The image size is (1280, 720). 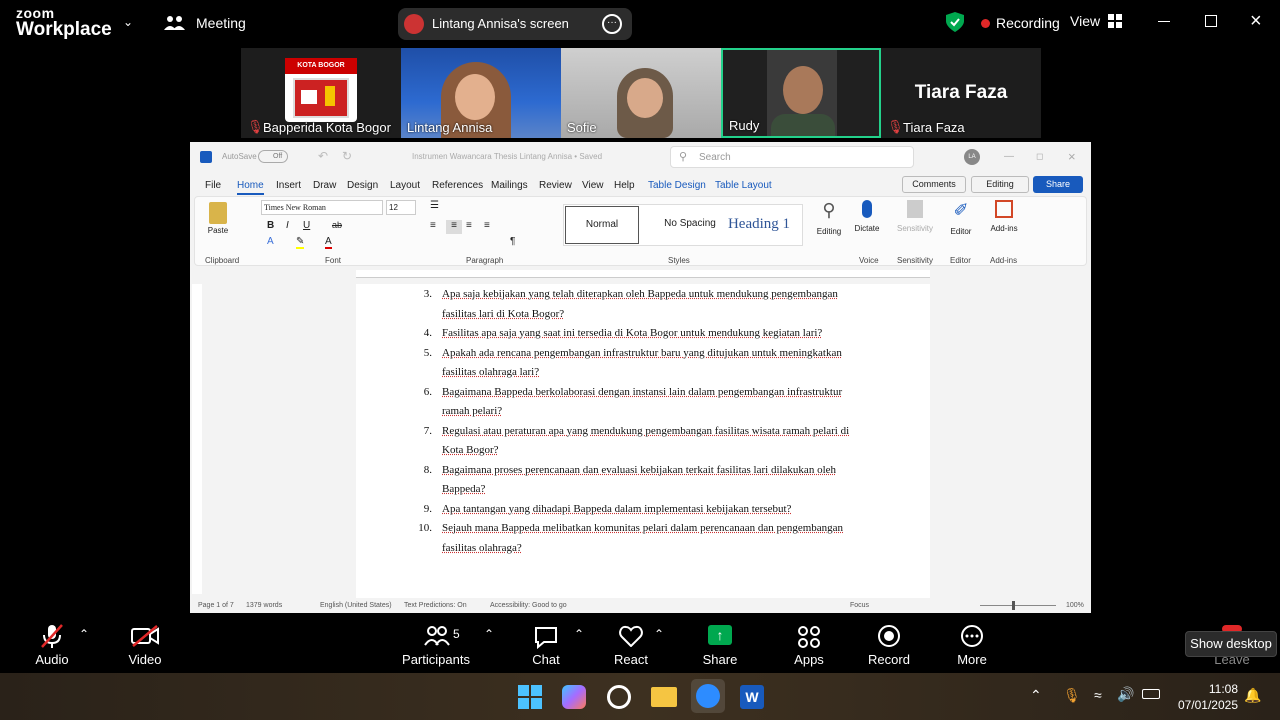 I want to click on align-center-icon: ≡, so click(x=454, y=227).